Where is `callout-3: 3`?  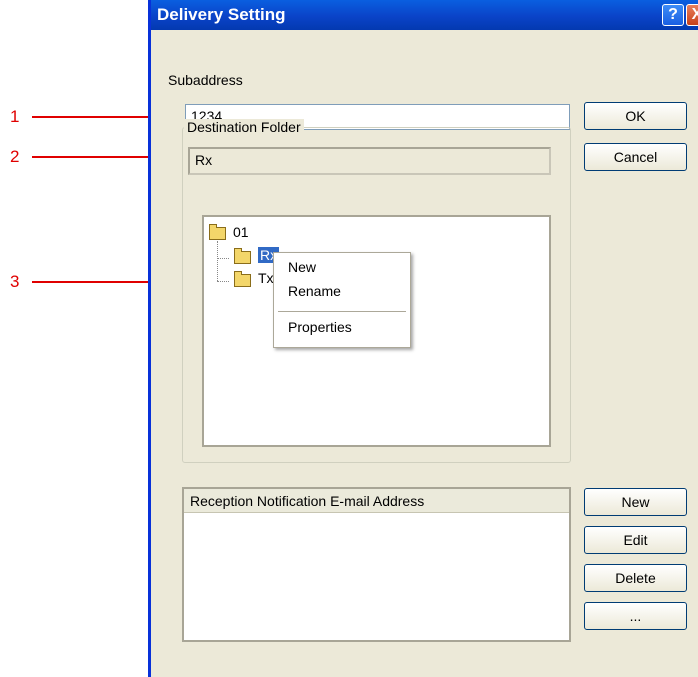 callout-3: 3 is located at coordinates (108, 282).